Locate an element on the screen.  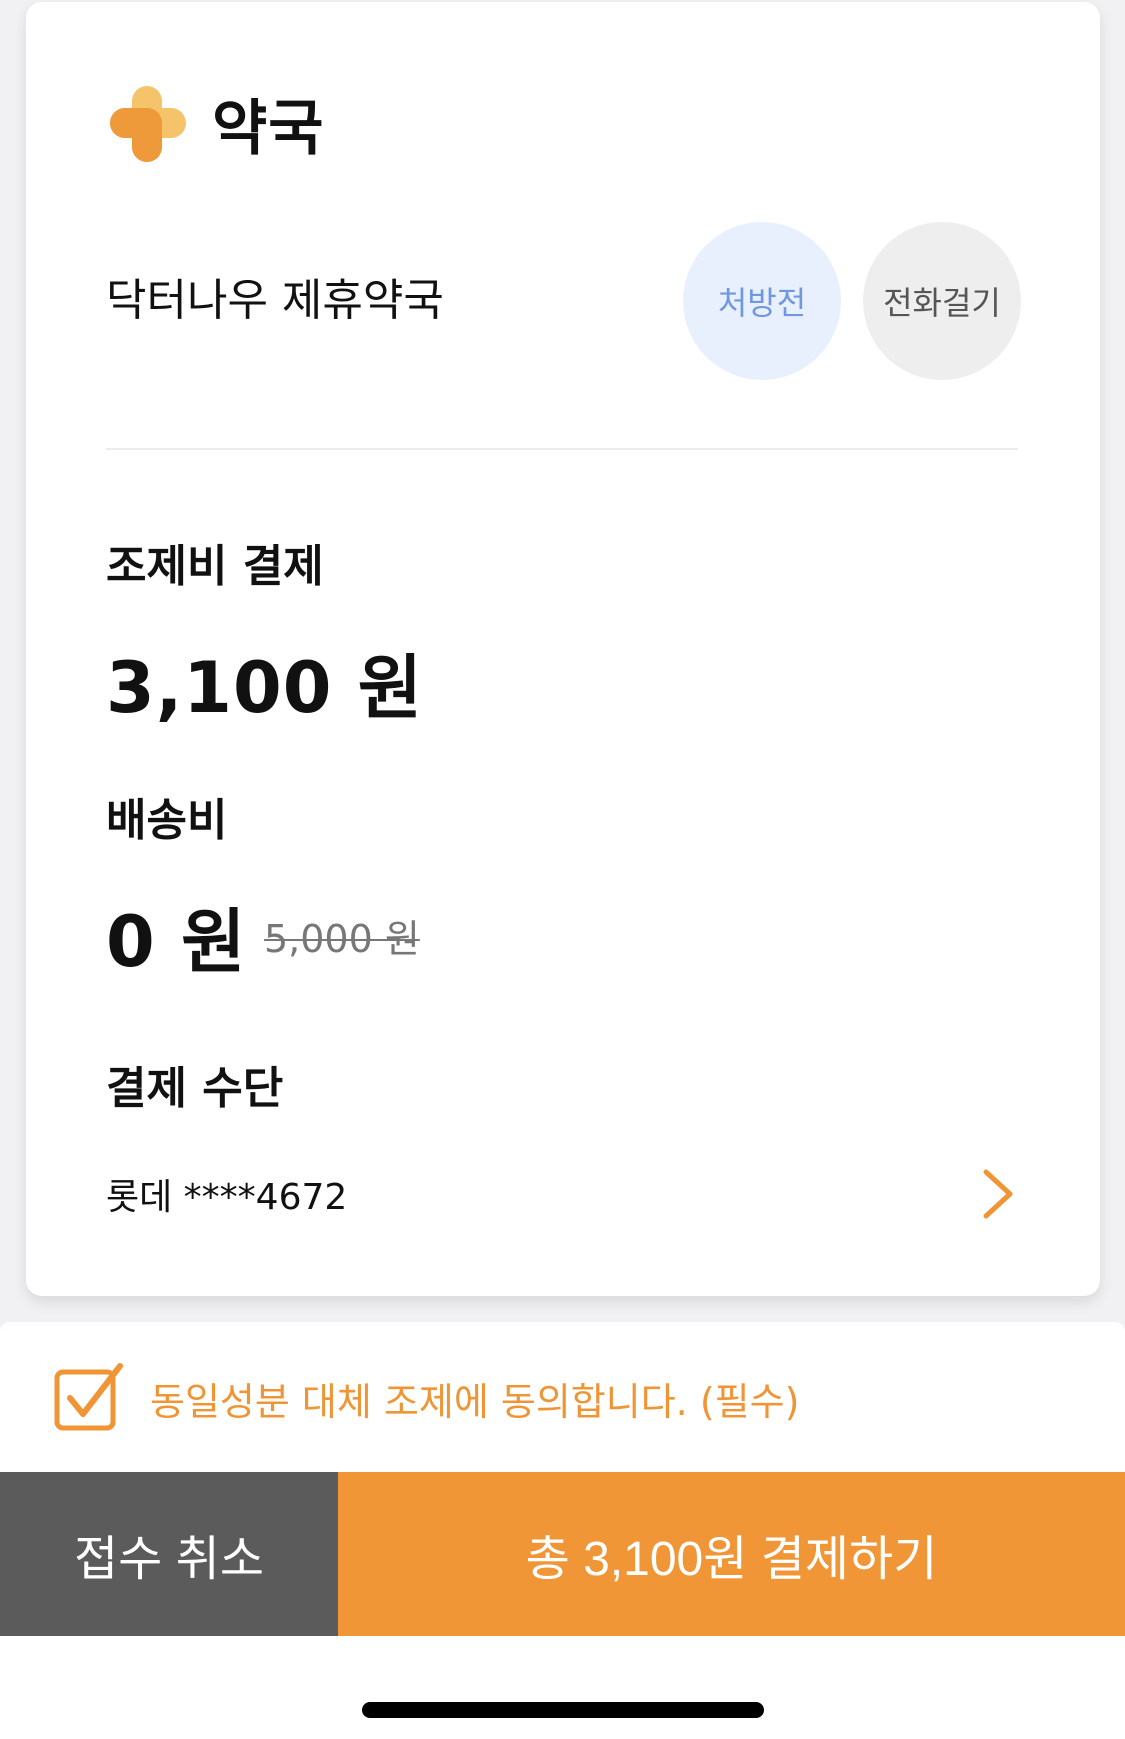
checkbox-checked-icon is located at coordinates (90, 1398).